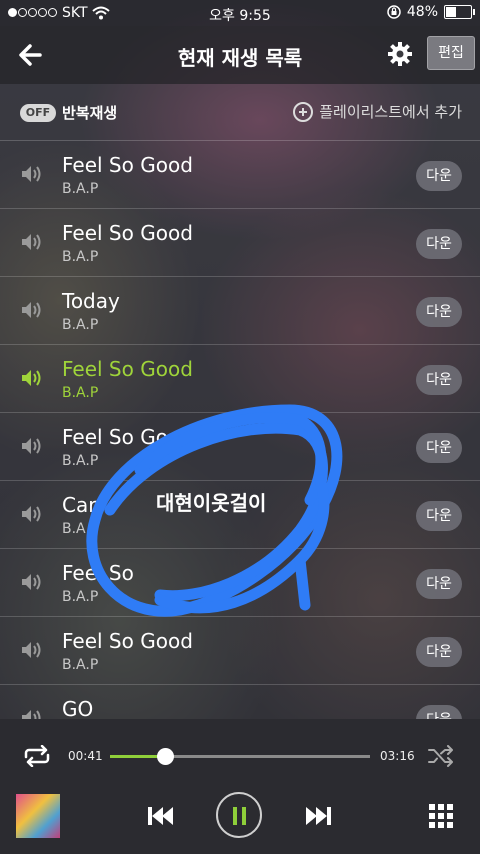  Describe the element at coordinates (441, 756) in the screenshot. I see `shuffle-icon` at that location.